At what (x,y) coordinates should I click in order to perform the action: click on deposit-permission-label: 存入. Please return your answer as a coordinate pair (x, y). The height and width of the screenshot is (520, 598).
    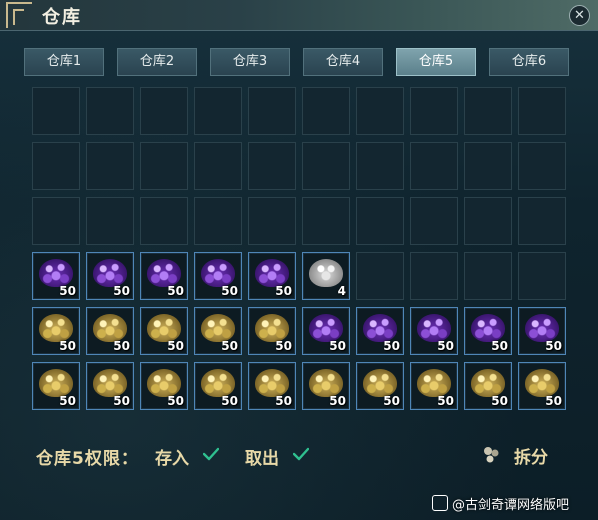
    Looking at the image, I should click on (172, 459).